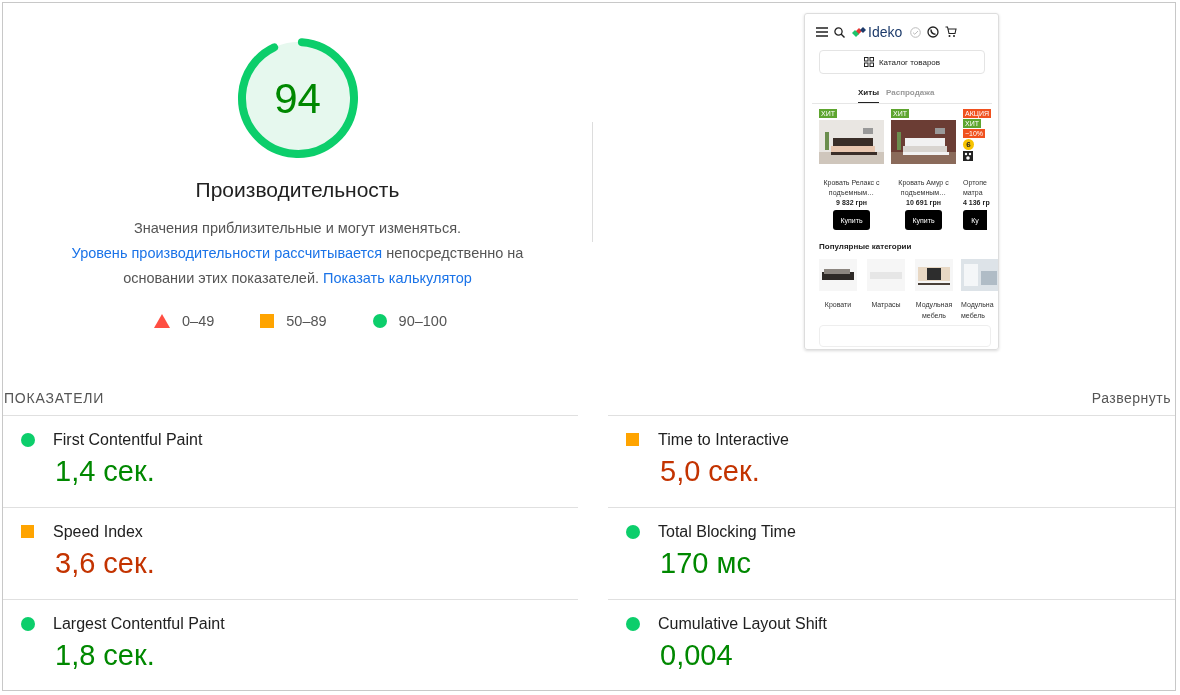  I want to click on menu-icon, so click(822, 32).